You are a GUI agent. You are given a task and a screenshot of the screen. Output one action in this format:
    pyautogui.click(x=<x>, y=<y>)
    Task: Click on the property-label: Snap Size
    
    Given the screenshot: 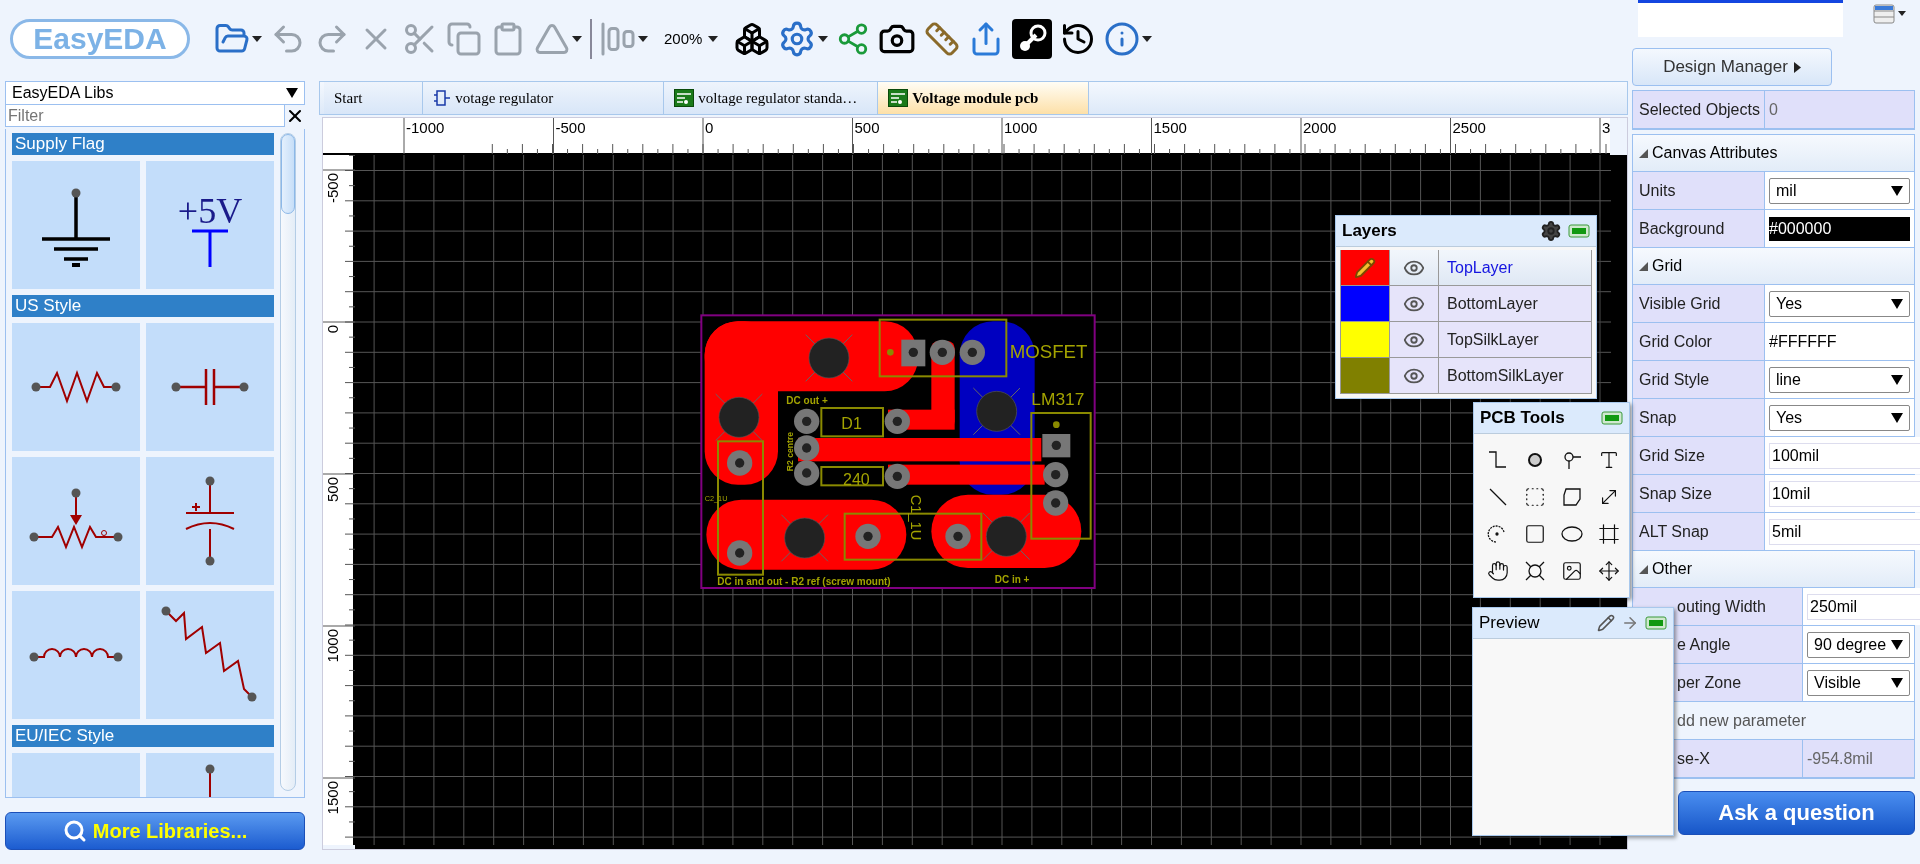 What is the action you would take?
    pyautogui.click(x=1699, y=493)
    